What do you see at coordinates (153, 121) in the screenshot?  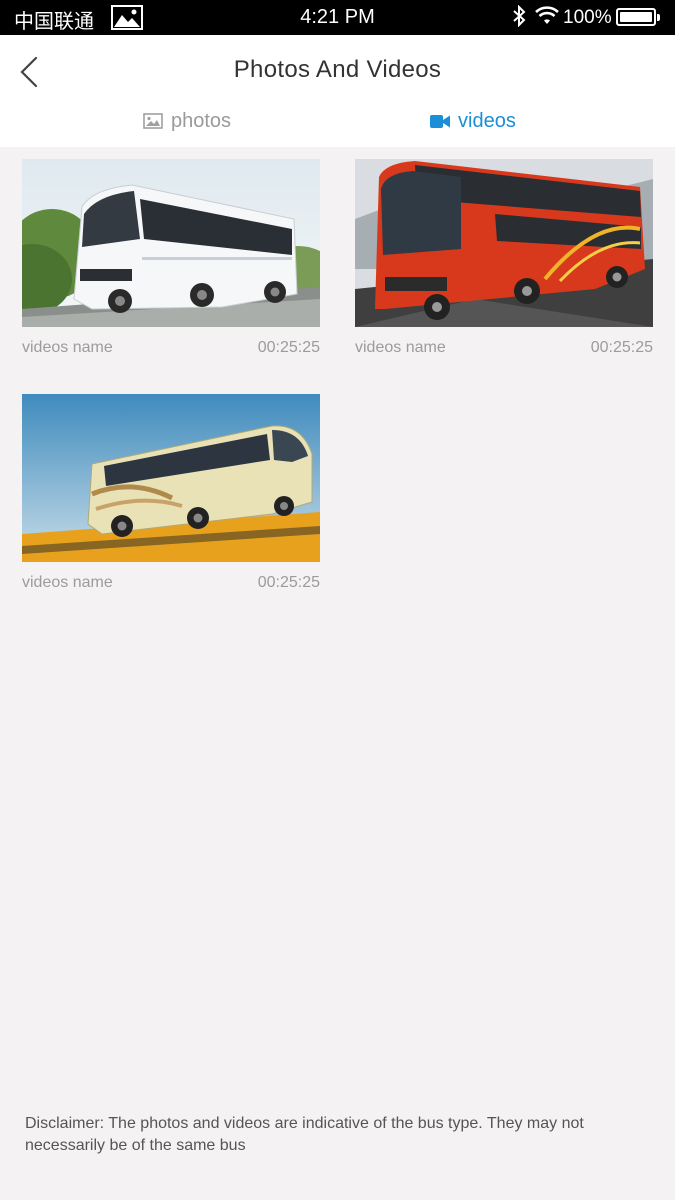 I see `image-icon` at bounding box center [153, 121].